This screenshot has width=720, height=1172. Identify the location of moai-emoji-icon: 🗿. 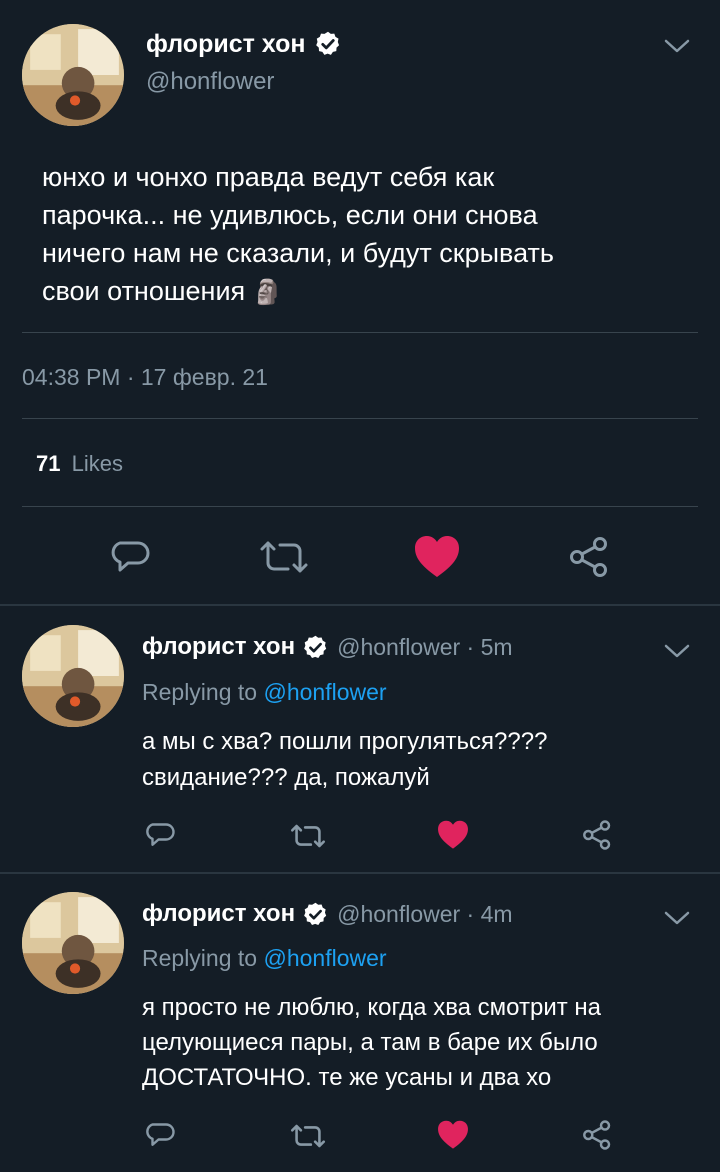
(267, 292).